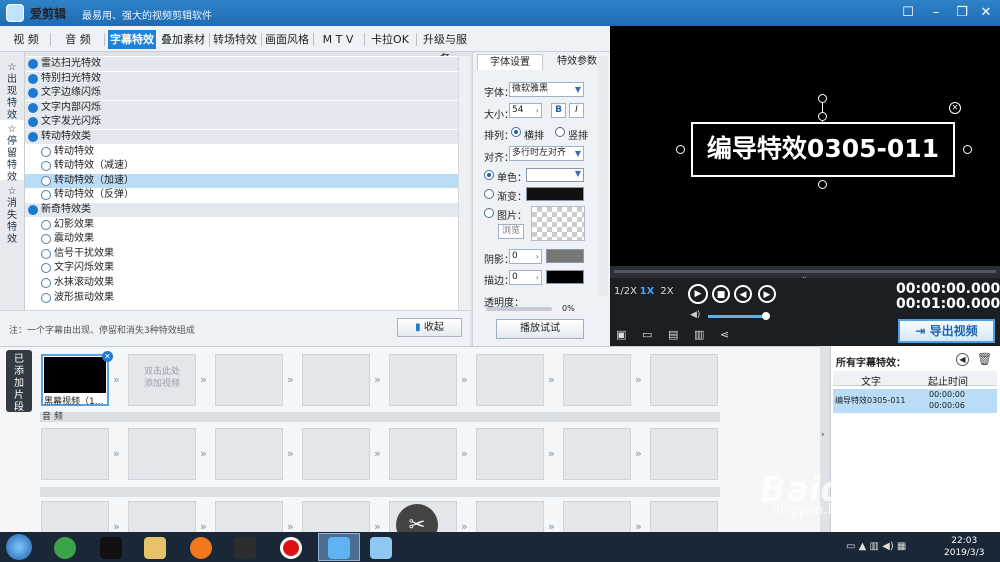 The height and width of the screenshot is (562, 1000). What do you see at coordinates (26, 39) in the screenshot?
I see `tab-video: 视 频` at bounding box center [26, 39].